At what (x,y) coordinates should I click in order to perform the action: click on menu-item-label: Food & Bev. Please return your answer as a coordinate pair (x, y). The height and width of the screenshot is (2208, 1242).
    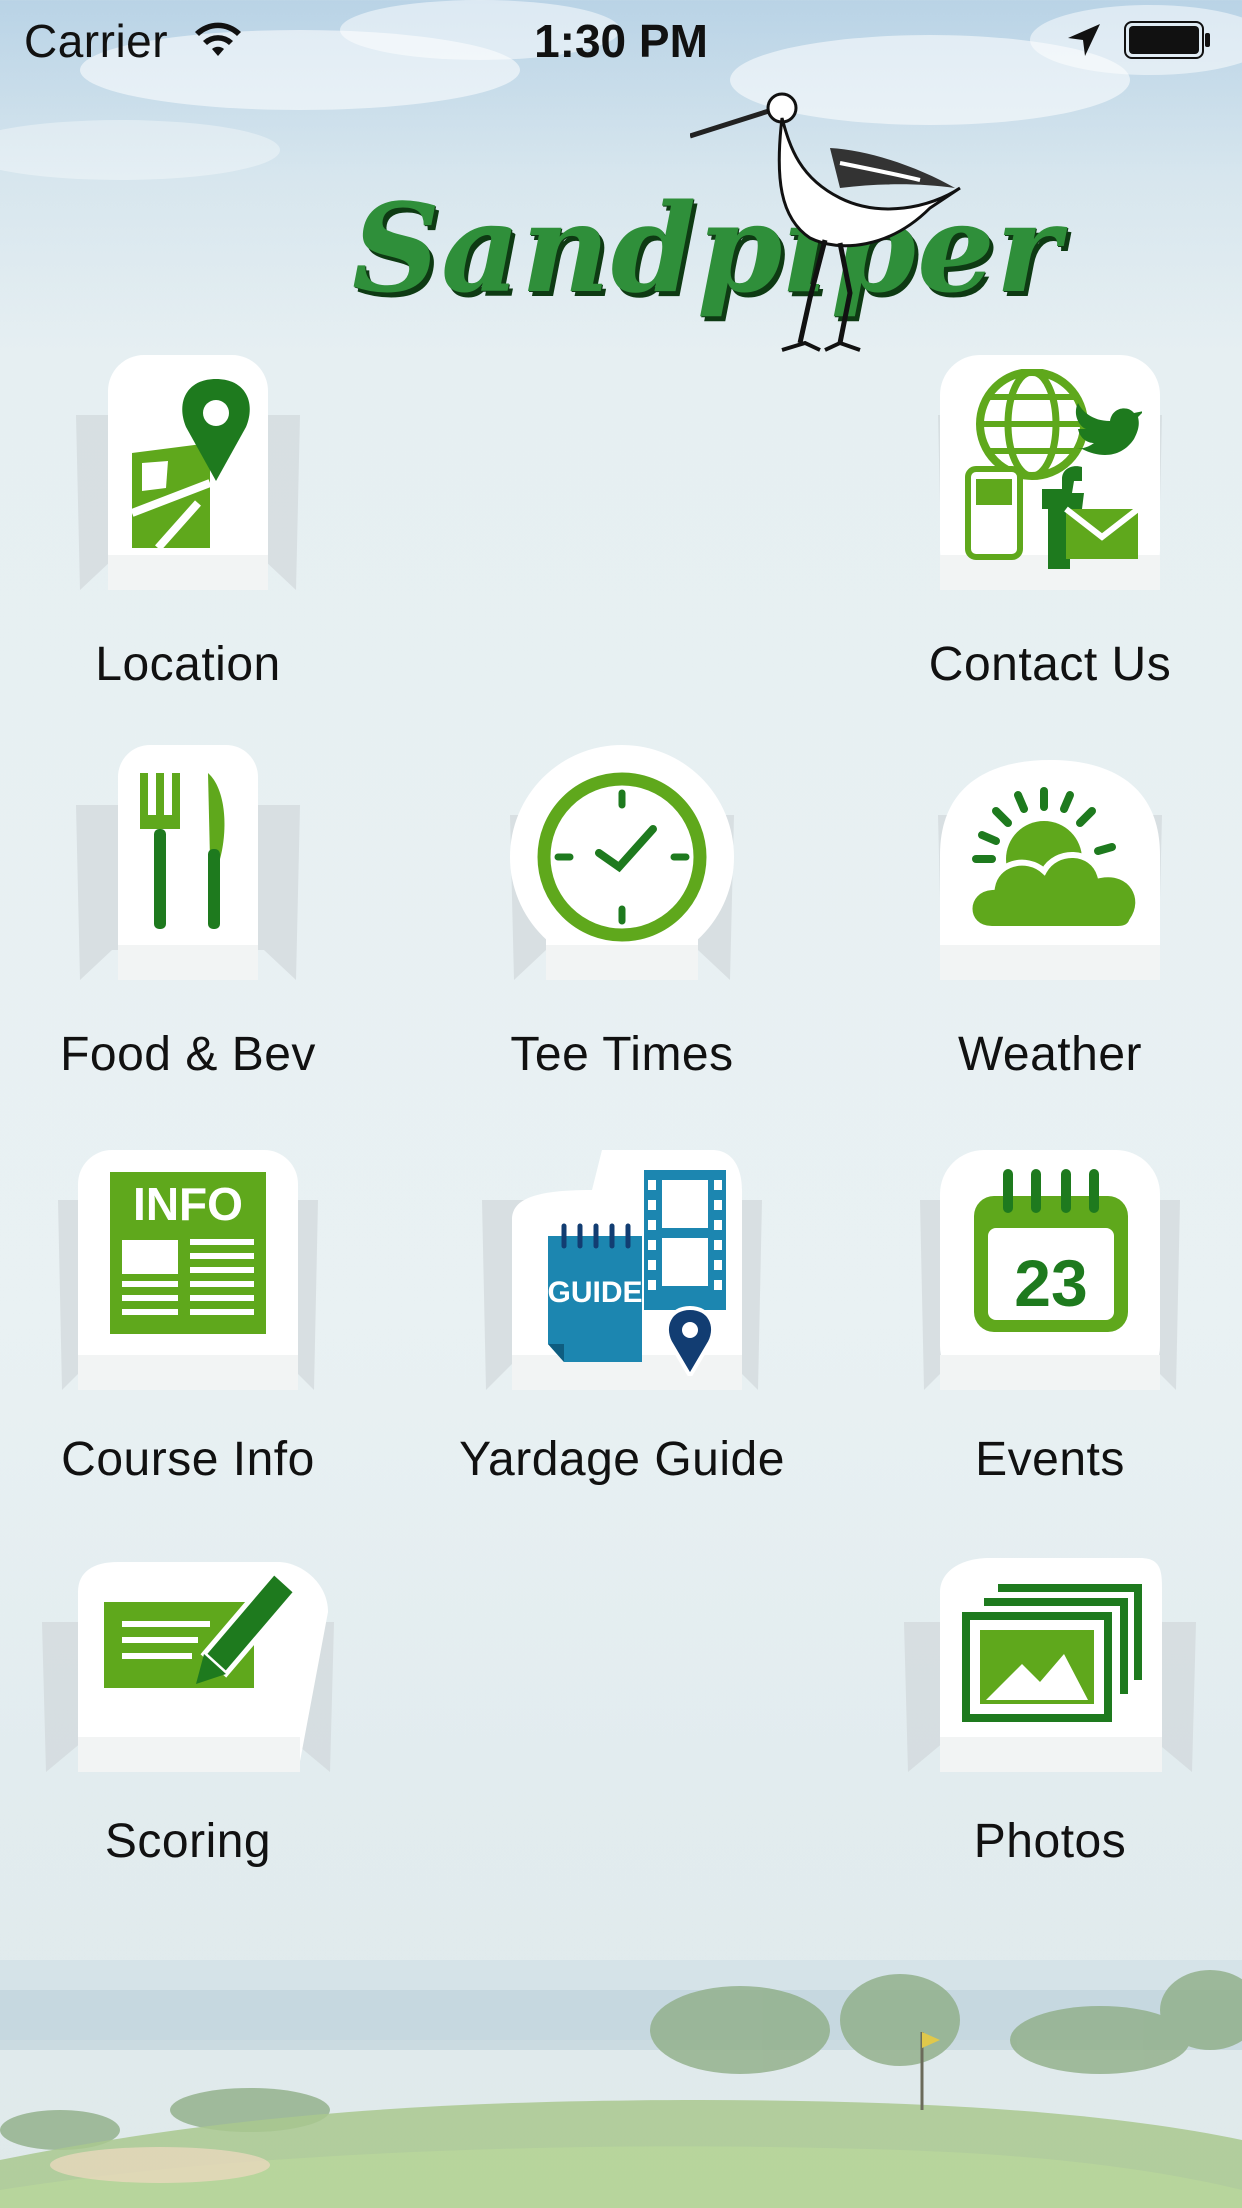
    Looking at the image, I should click on (188, 1054).